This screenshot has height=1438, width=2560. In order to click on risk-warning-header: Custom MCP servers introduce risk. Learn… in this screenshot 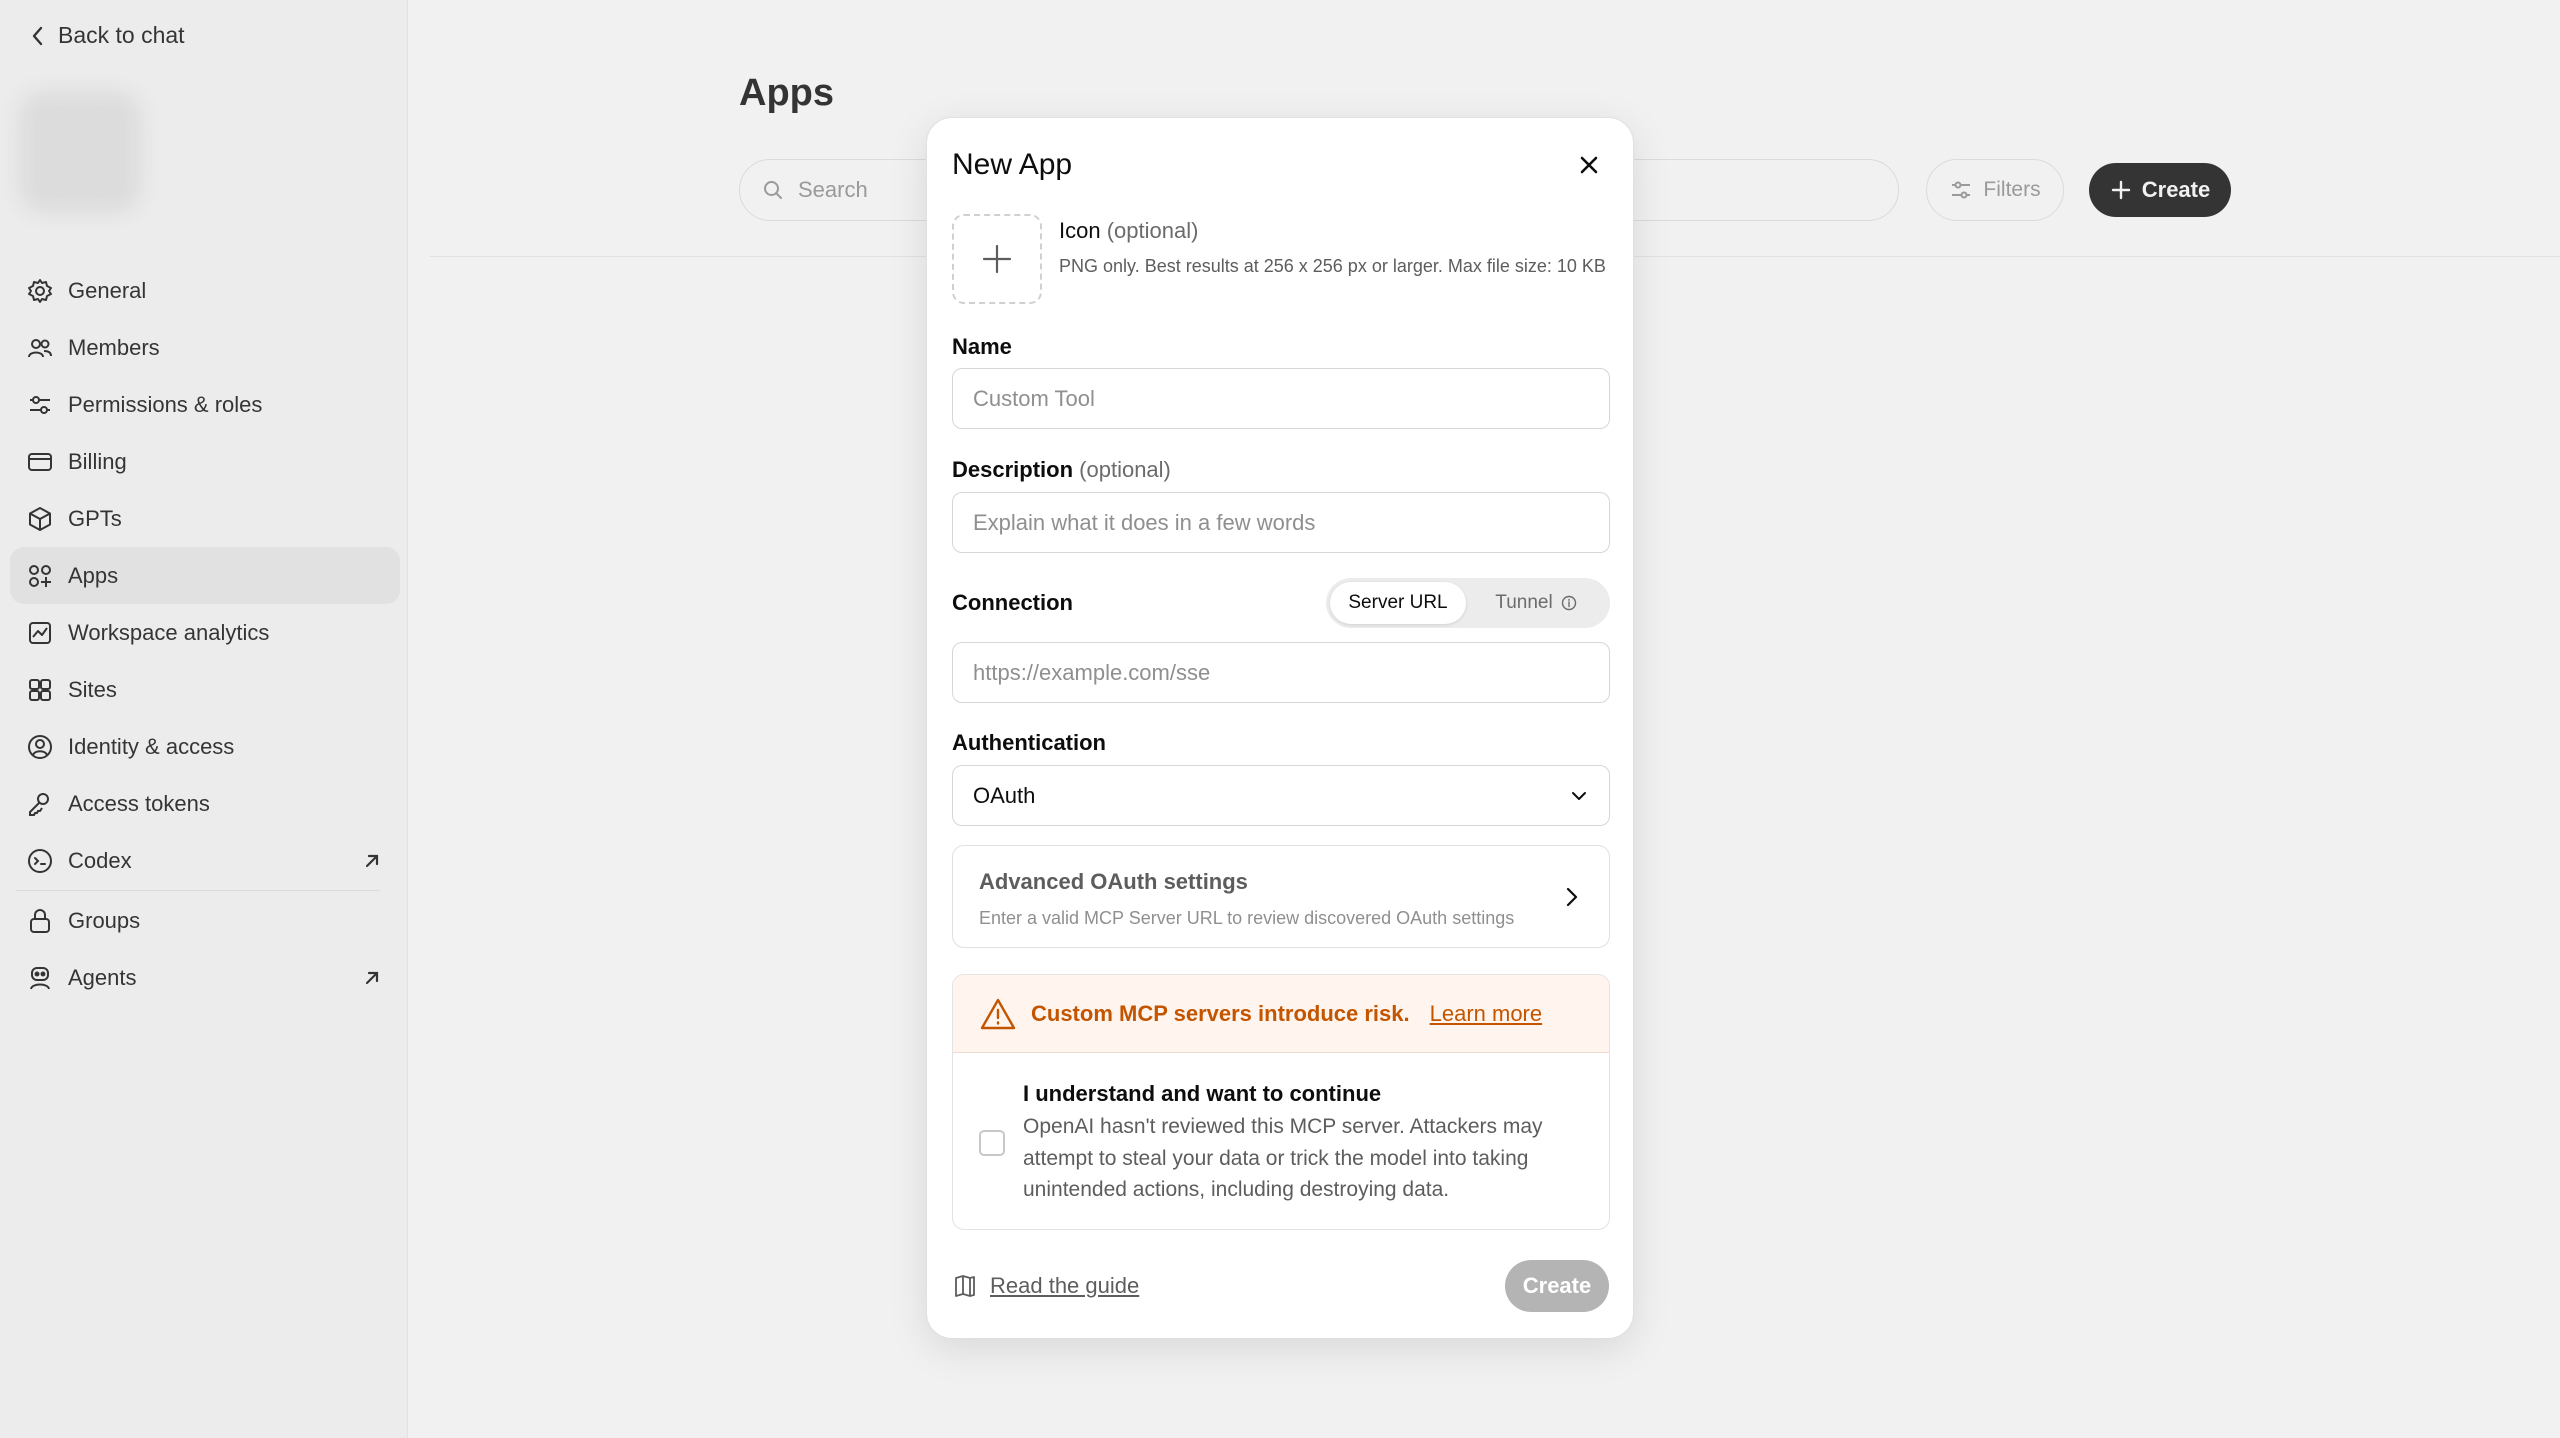, I will do `click(1281, 1014)`.